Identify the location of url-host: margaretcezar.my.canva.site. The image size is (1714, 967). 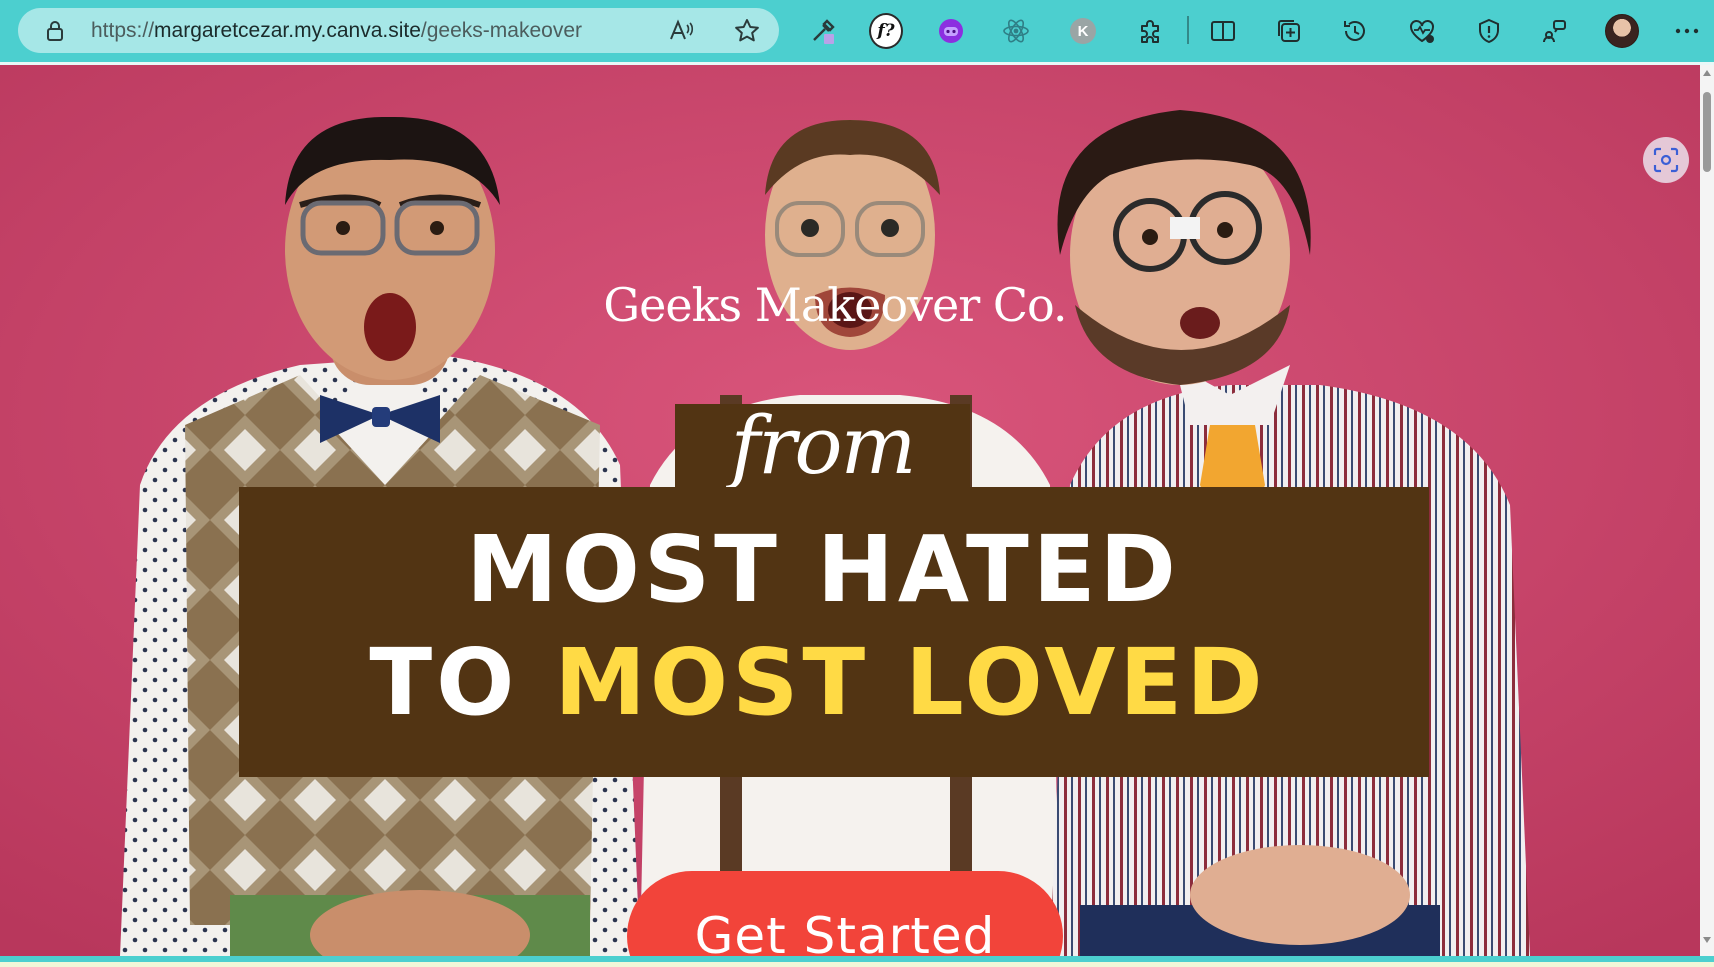
(287, 30).